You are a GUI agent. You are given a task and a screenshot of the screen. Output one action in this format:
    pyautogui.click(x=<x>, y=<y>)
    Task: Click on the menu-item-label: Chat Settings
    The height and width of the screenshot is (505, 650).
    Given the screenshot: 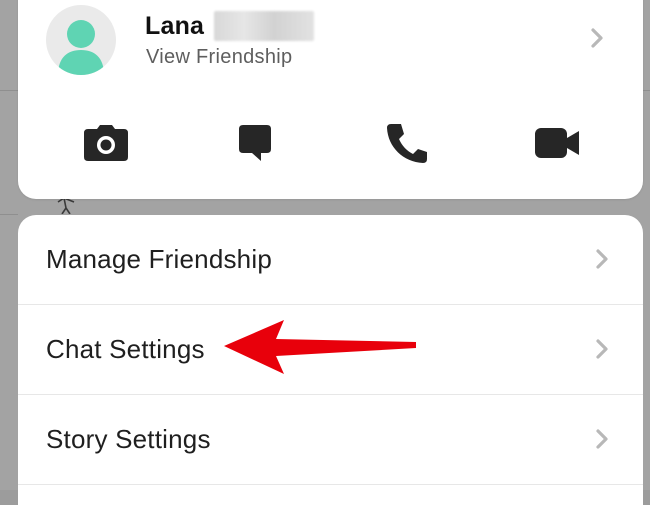 What is the action you would take?
    pyautogui.click(x=125, y=349)
    